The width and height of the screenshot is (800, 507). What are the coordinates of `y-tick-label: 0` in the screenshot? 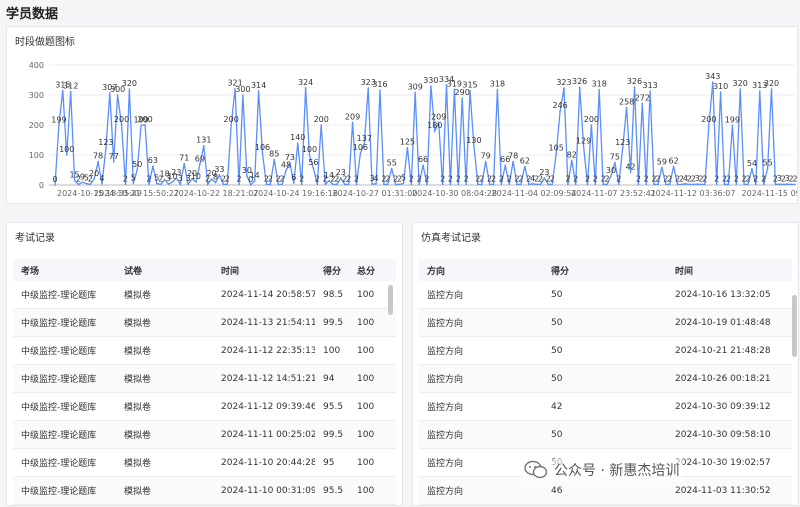 It's located at (41, 185).